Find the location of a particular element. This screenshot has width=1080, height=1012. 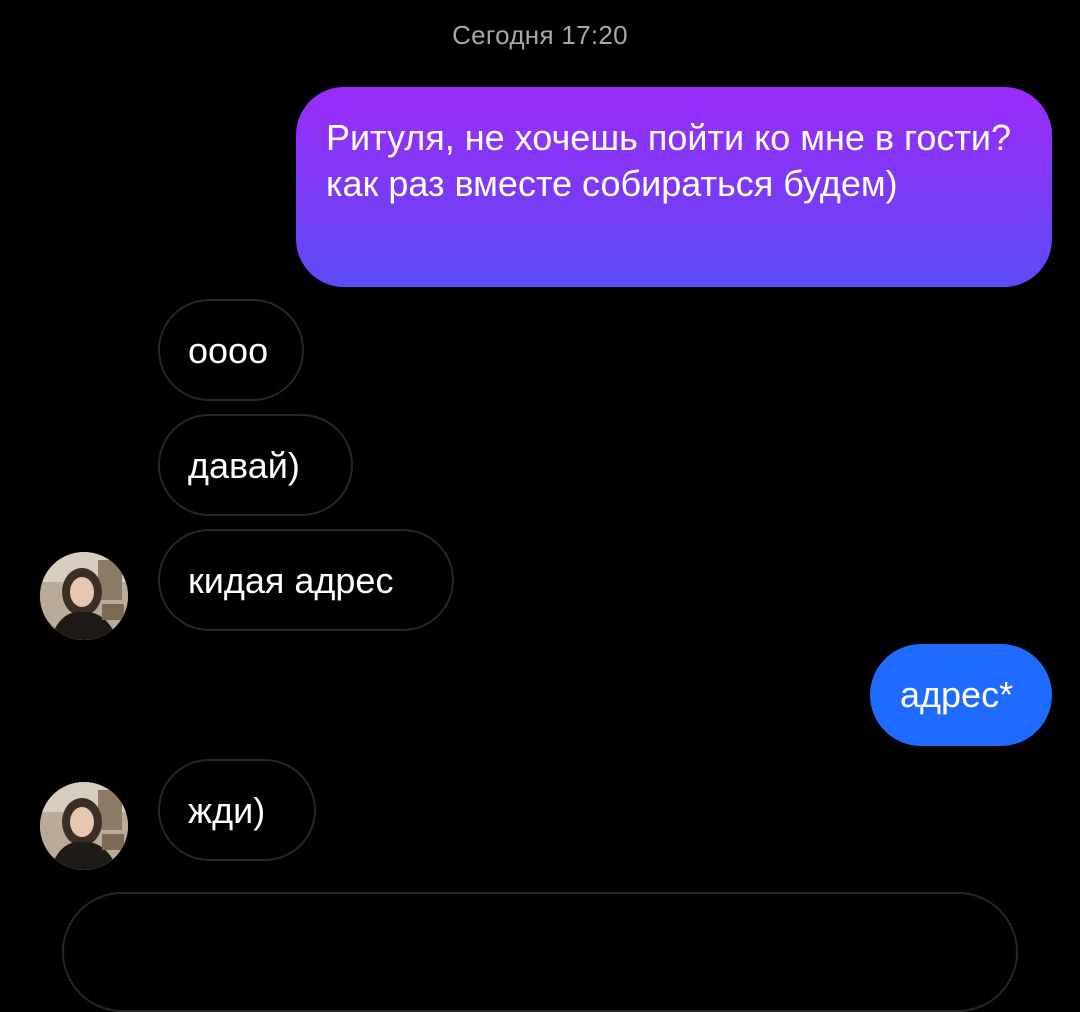

incoming-message-bubble: кидая адрес is located at coordinates (306, 580).